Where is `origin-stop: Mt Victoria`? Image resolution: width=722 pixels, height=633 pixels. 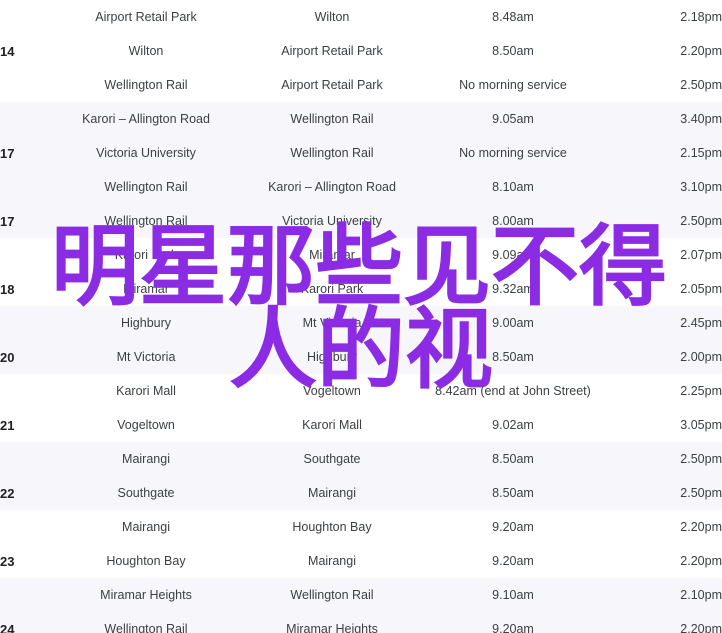 origin-stop: Mt Victoria is located at coordinates (146, 357).